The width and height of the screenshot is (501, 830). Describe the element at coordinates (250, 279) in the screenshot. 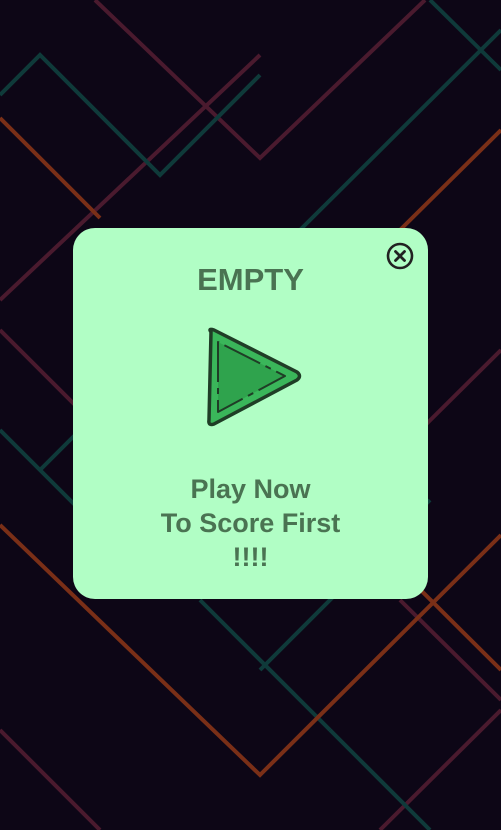

I see `popup-title: EMPTY` at that location.